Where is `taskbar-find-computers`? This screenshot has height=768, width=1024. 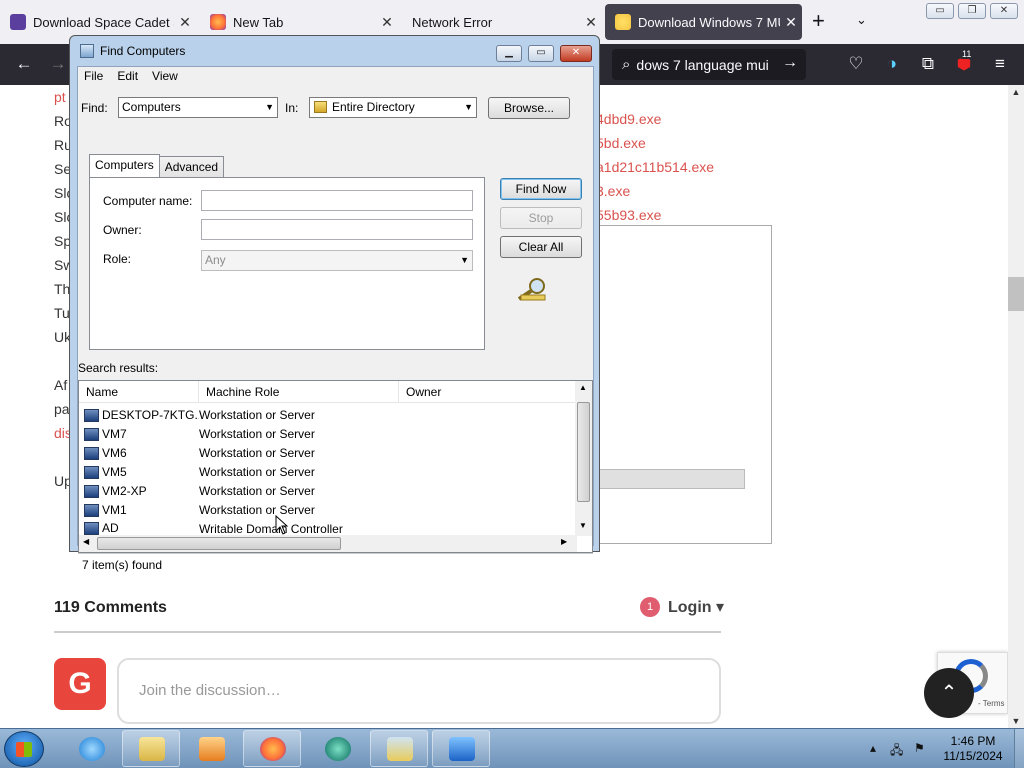 taskbar-find-computers is located at coordinates (399, 748).